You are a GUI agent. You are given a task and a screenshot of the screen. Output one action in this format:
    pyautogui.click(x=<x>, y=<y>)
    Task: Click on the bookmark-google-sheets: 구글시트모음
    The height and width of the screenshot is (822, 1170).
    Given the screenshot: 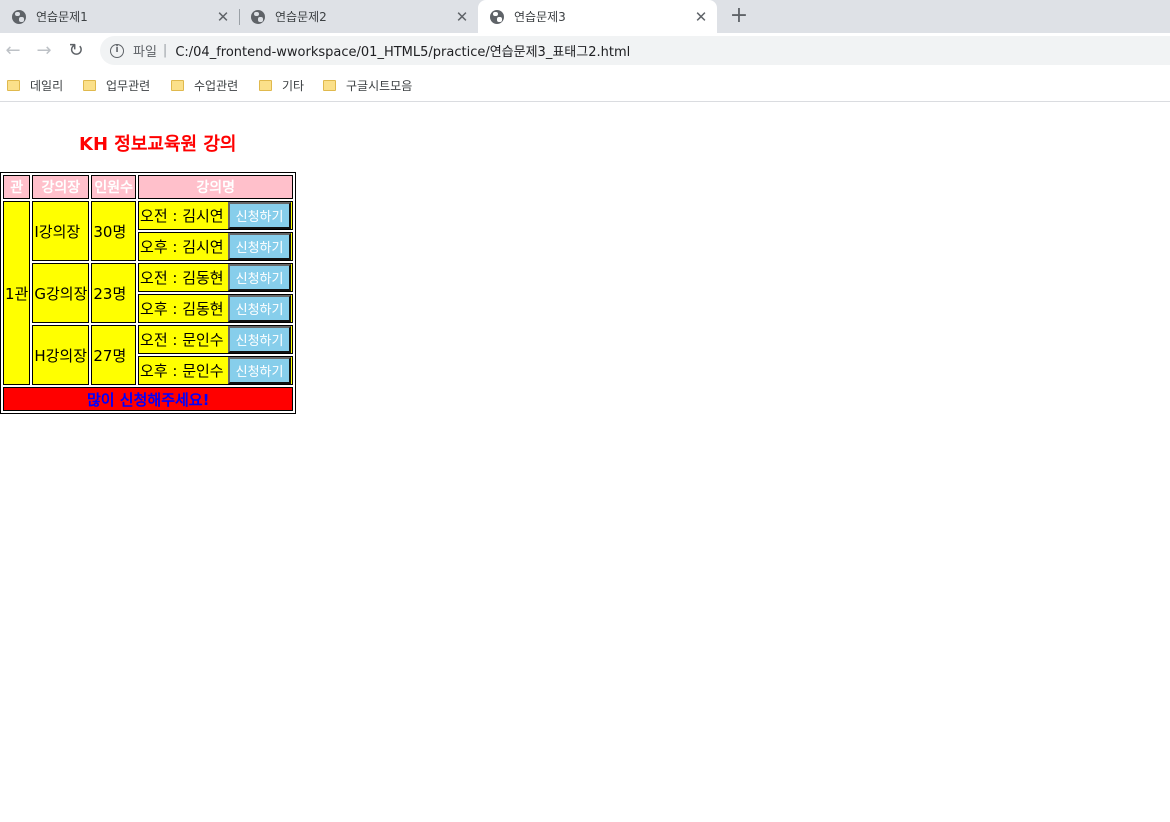 What is the action you would take?
    pyautogui.click(x=367, y=85)
    